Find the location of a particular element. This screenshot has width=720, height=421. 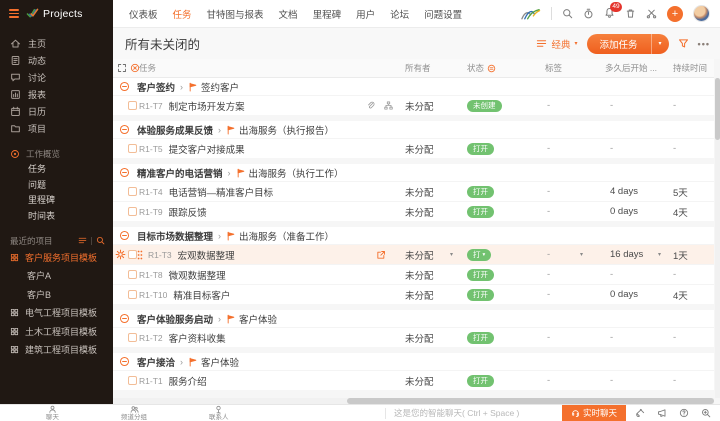

hamburger-menu-icon is located at coordinates (14, 13).